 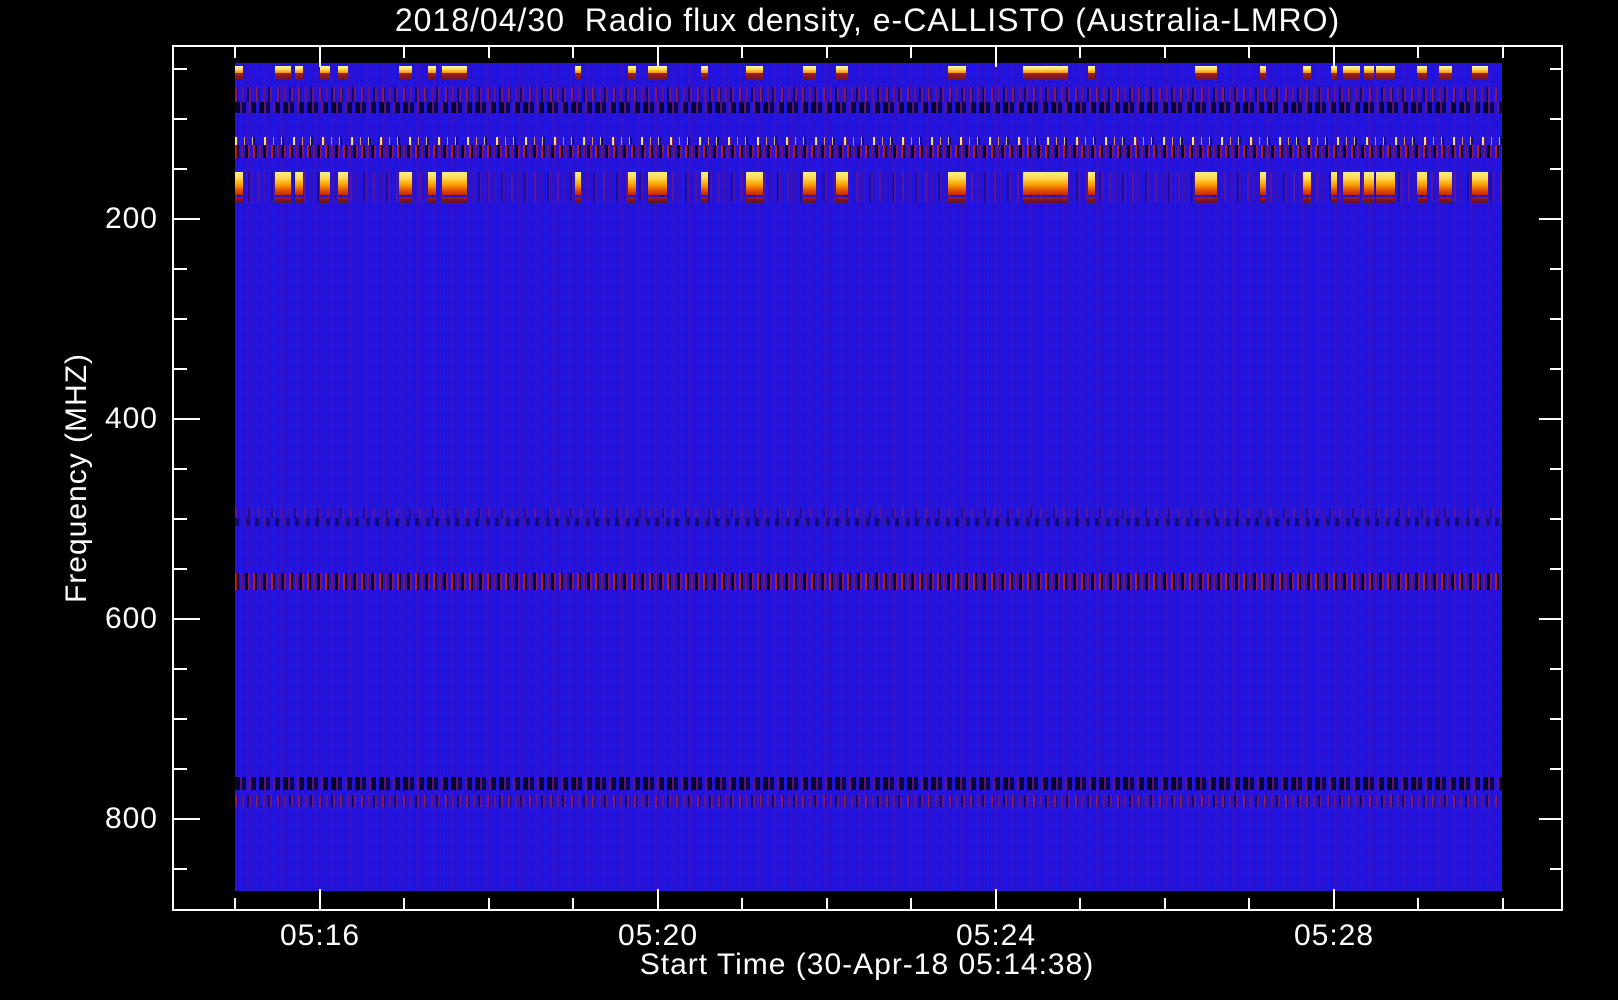 What do you see at coordinates (131, 418) in the screenshot?
I see `y-tick-label: 400` at bounding box center [131, 418].